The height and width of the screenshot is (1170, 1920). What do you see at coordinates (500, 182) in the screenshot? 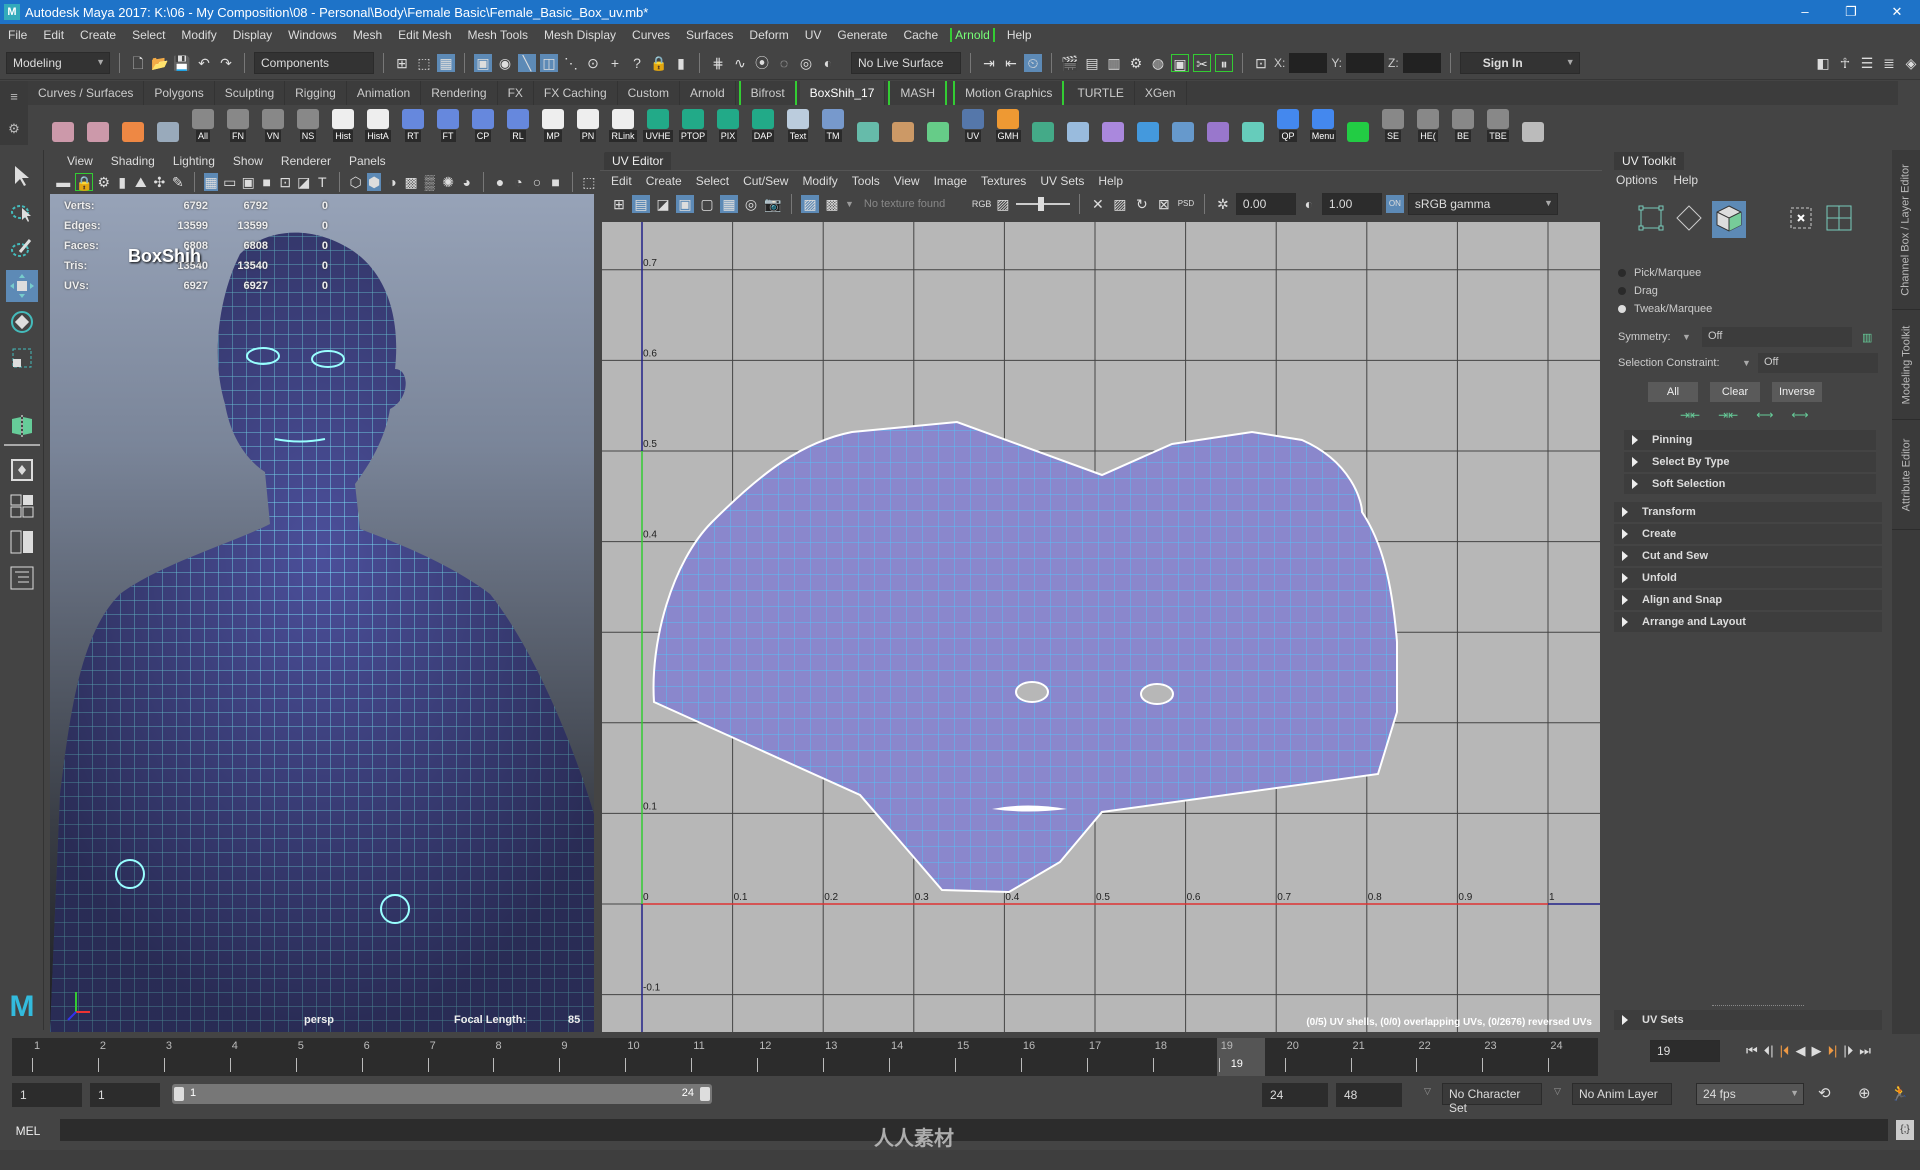
I see `ambient-occlusion-icon: ●` at bounding box center [500, 182].